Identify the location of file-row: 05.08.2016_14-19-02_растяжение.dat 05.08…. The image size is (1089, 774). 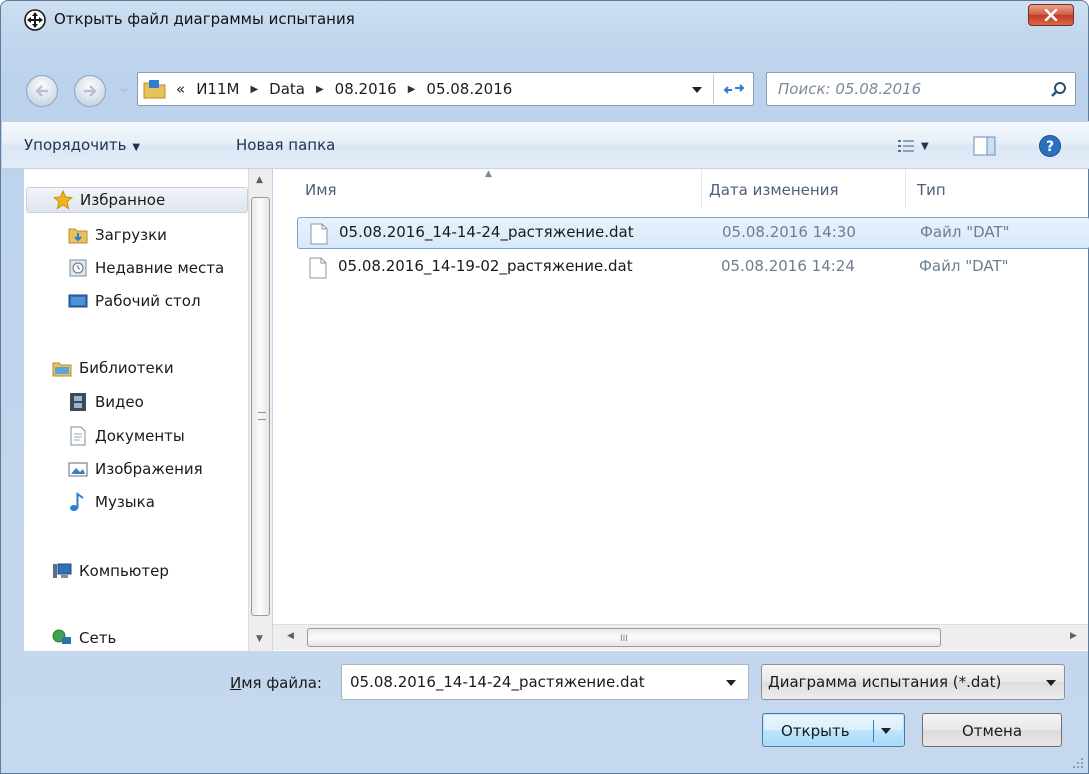
(693, 268).